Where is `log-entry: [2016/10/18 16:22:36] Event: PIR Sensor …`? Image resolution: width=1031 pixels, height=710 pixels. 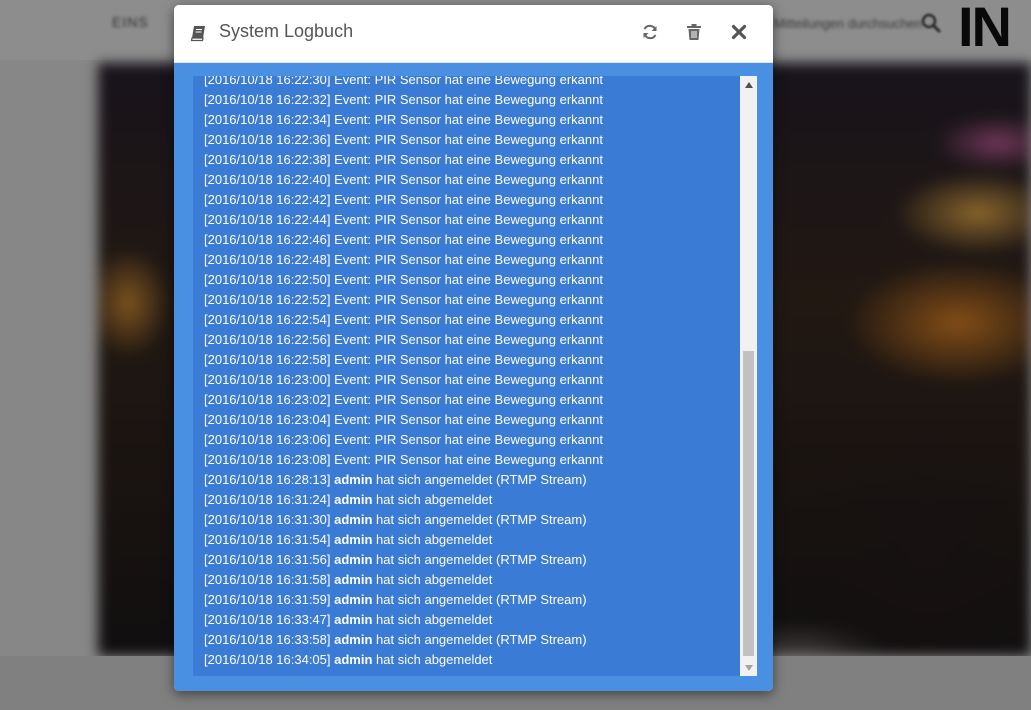
log-entry: [2016/10/18 16:22:36] Event: PIR Sensor … is located at coordinates (474, 140).